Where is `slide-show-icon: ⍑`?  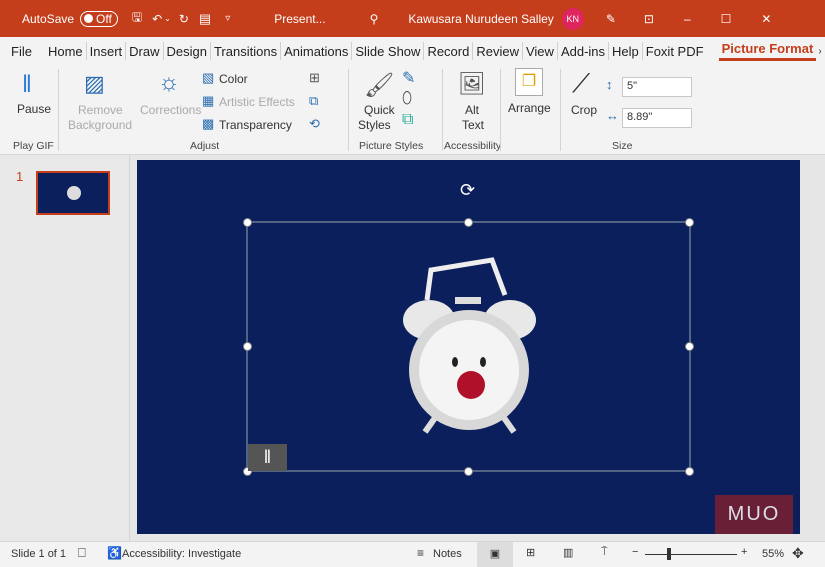
slide-show-icon: ⍑ is located at coordinates (604, 552).